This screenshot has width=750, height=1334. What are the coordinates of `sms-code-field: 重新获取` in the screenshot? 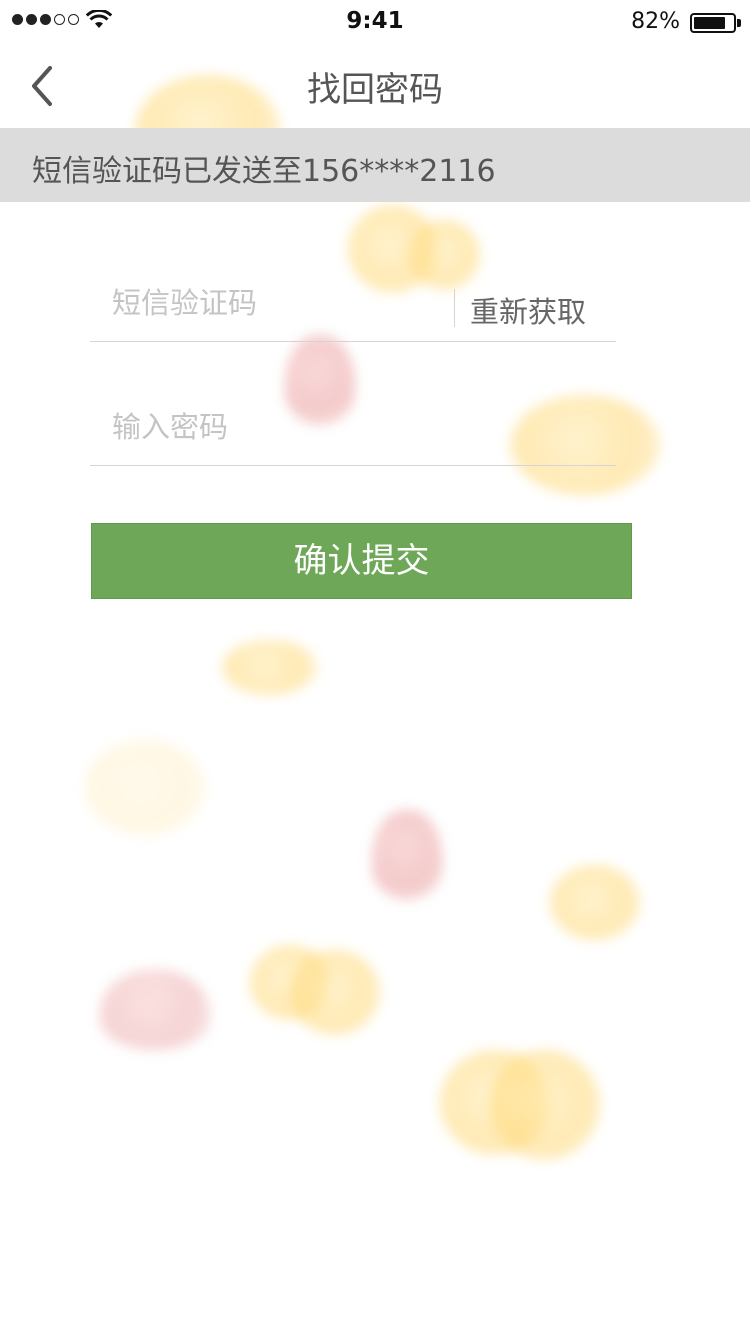 It's located at (353, 306).